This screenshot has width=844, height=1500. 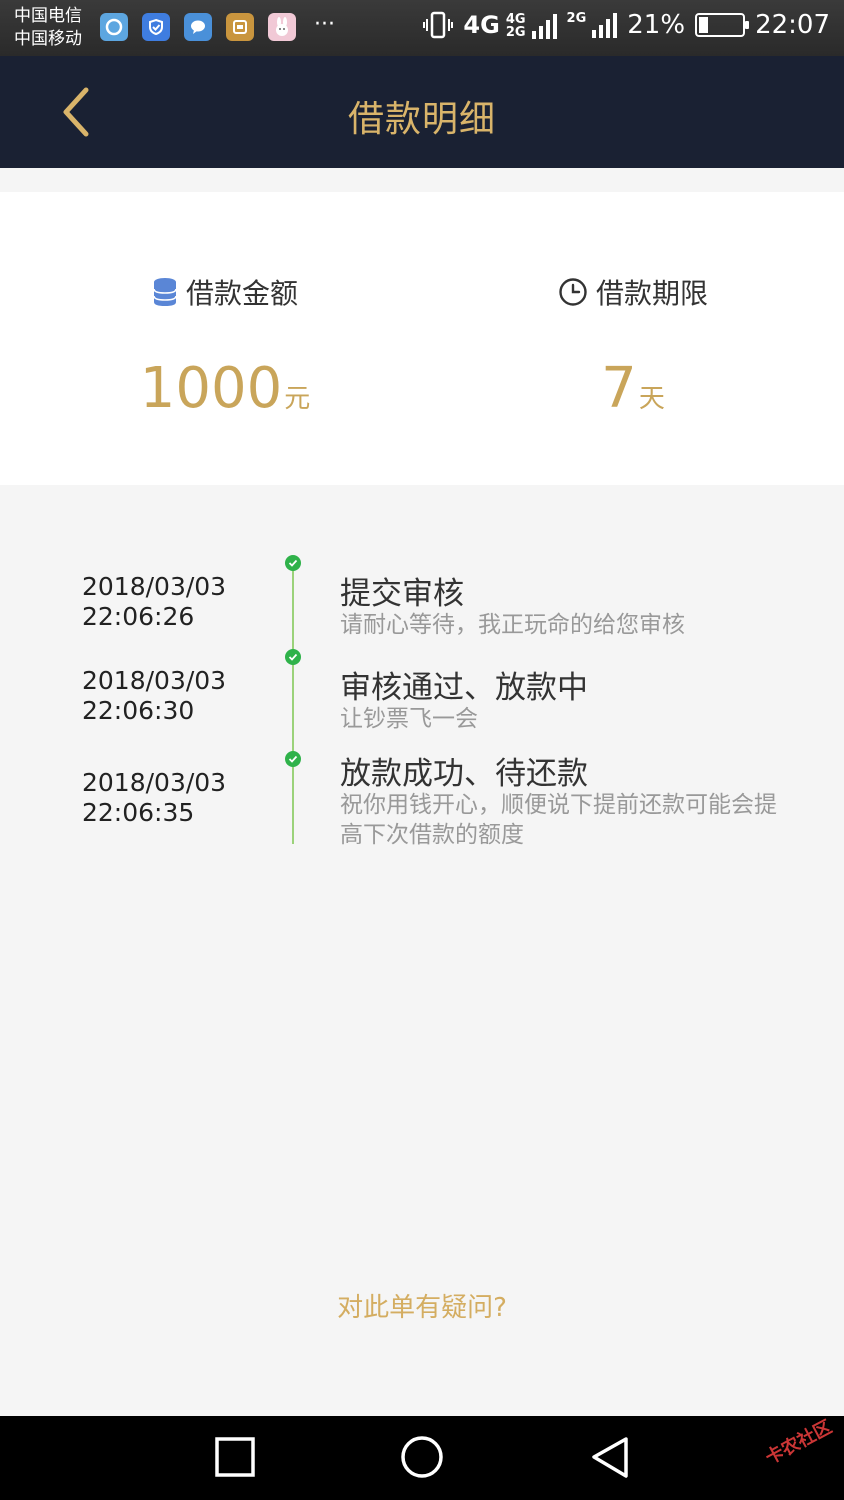 What do you see at coordinates (240, 27) in the screenshot?
I see `wallet-icon` at bounding box center [240, 27].